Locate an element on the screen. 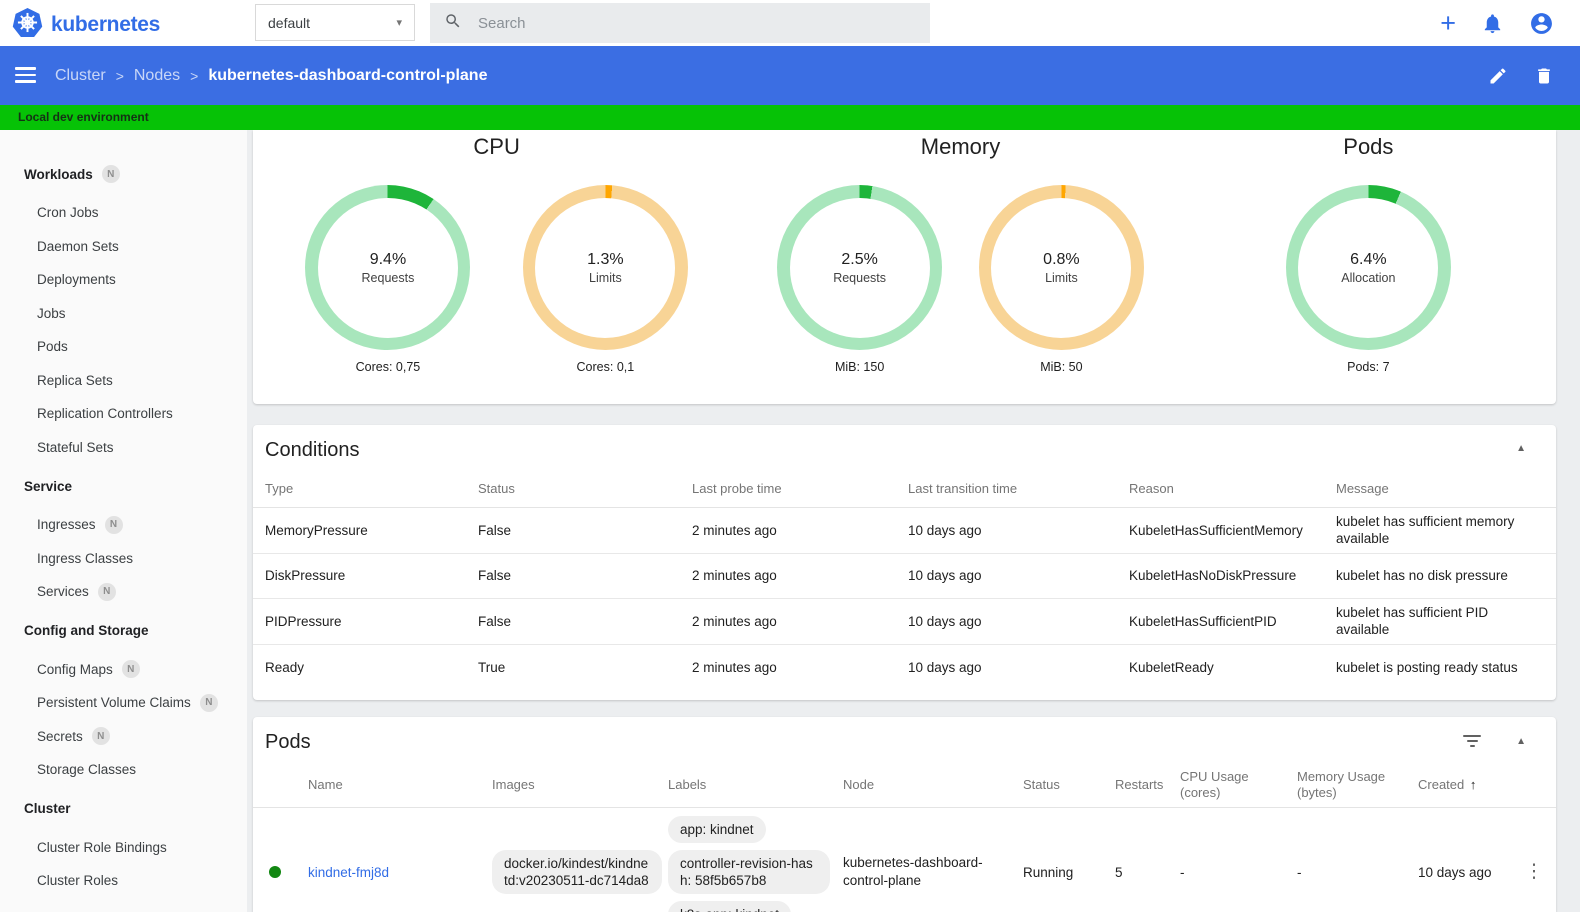 This screenshot has height=912, width=1580. chevron-down-icon: ▾ is located at coordinates (399, 23).